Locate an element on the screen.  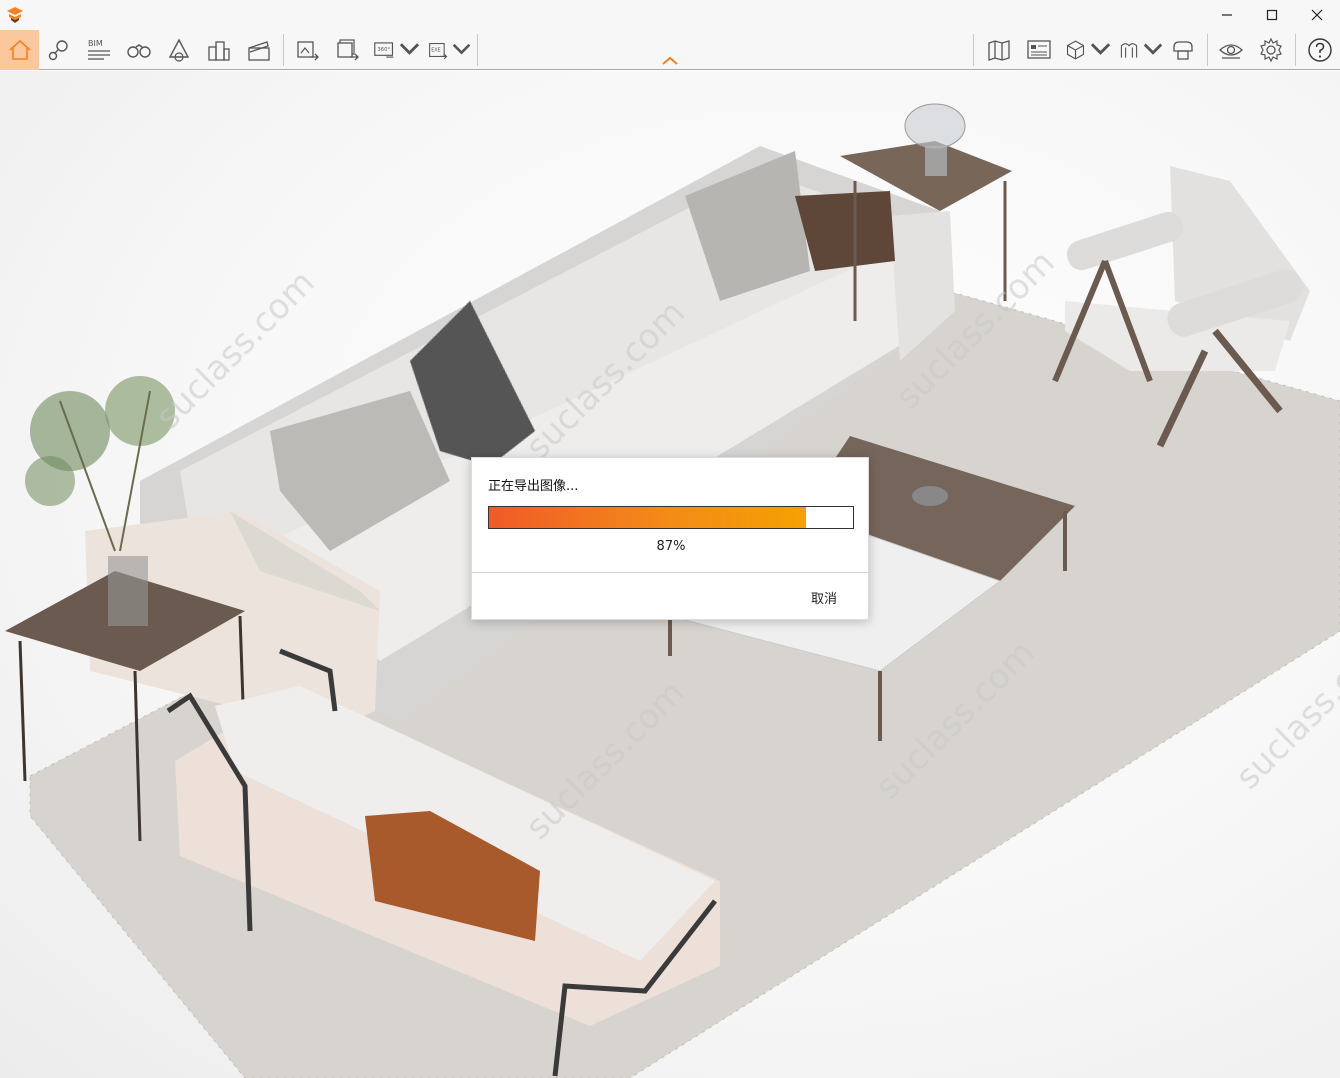
cloud-render-icon is located at coordinates (1183, 50).